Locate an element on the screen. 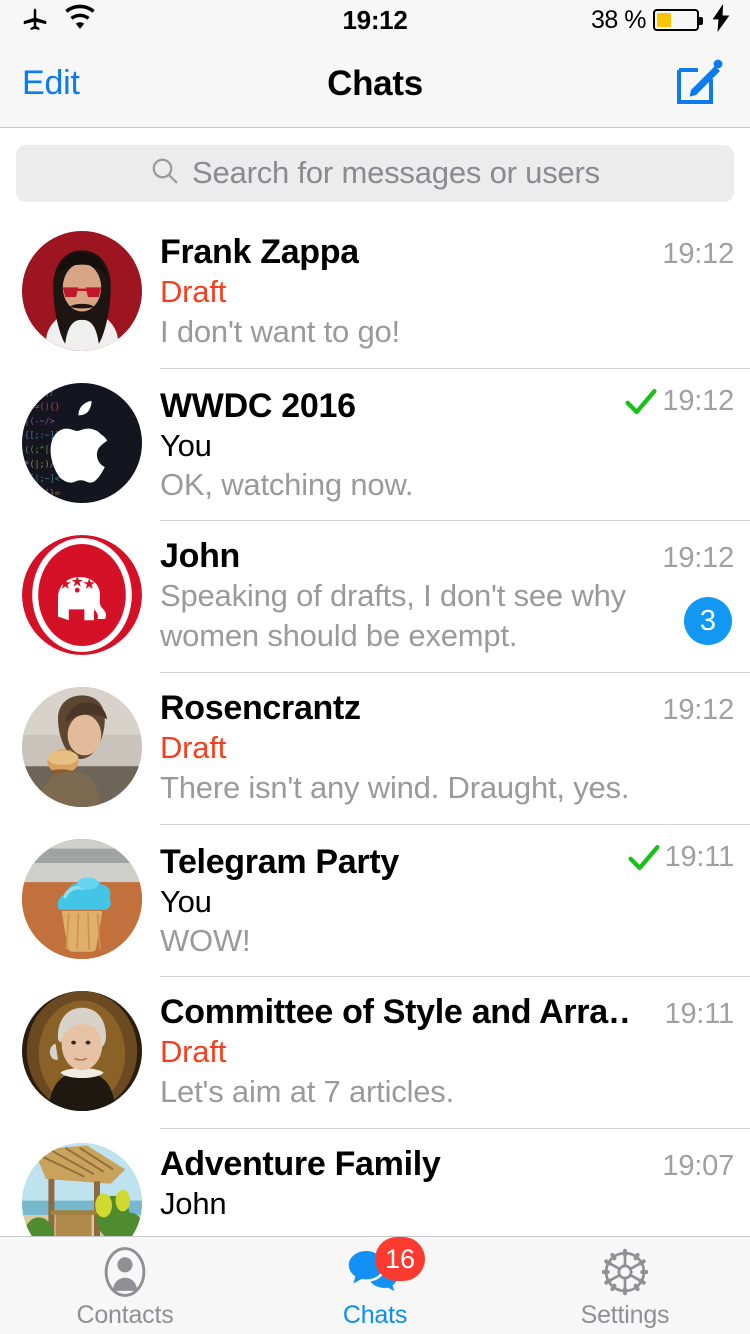 The height and width of the screenshot is (1334, 750). chat-title: John is located at coordinates (200, 556).